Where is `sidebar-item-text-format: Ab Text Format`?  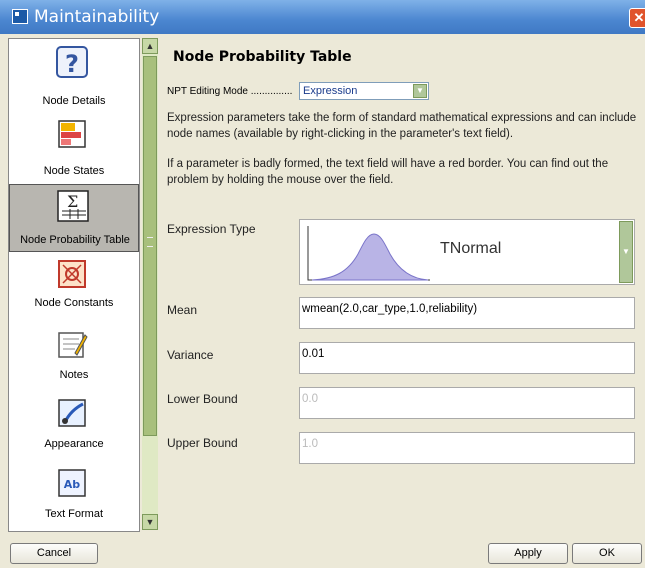 sidebar-item-text-format: Ab Text Format is located at coordinates (74, 497).